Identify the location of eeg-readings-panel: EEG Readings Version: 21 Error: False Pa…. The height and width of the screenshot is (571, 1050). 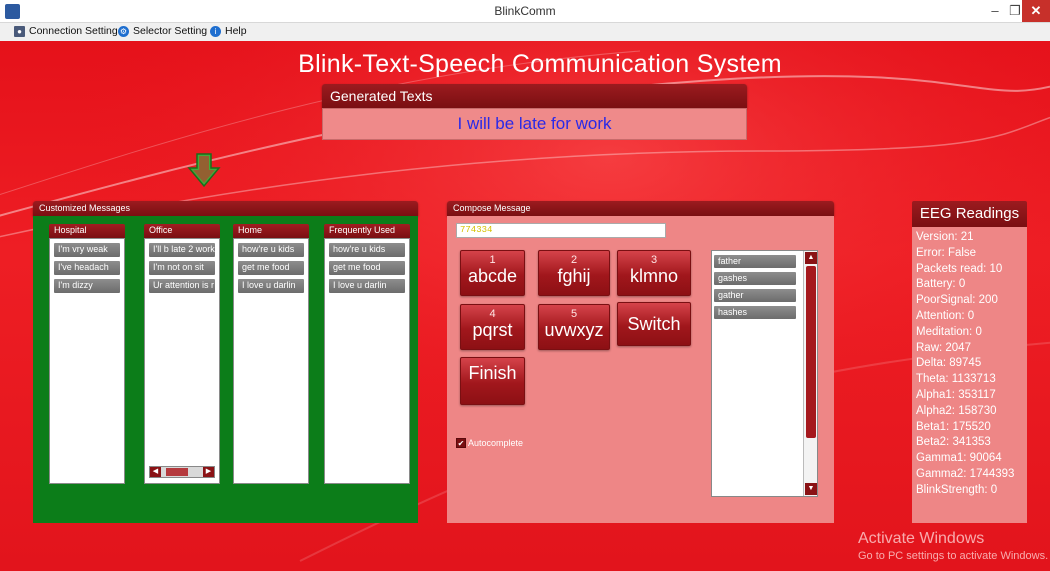
(969, 362).